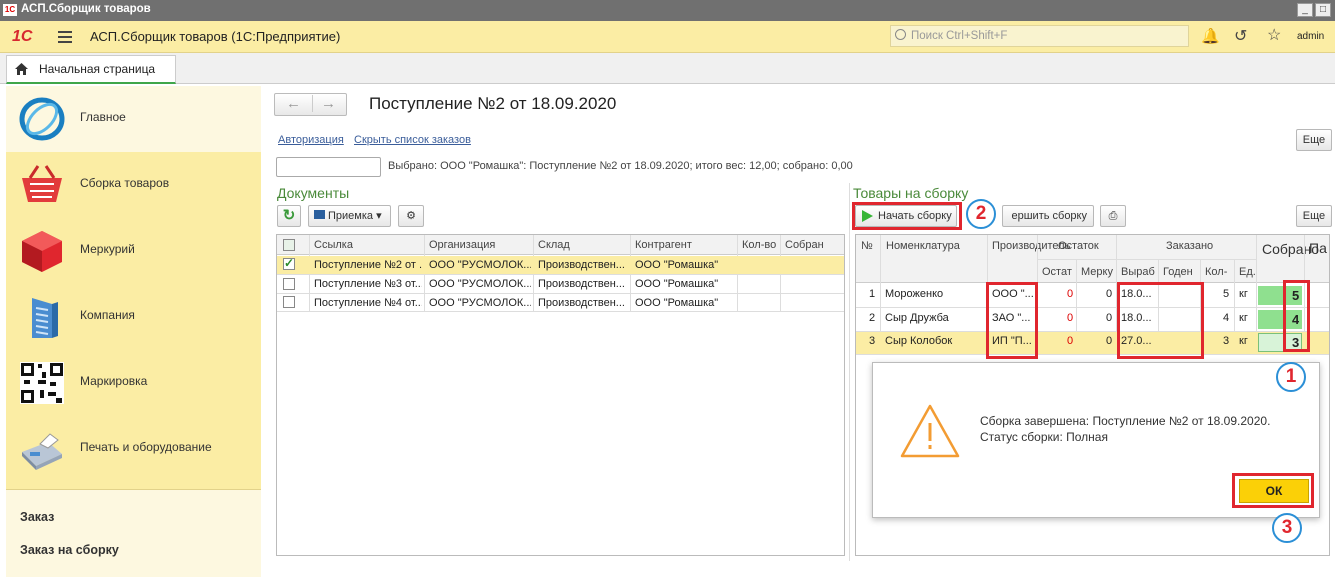  I want to click on column-header: Производитель, so click(1031, 246).